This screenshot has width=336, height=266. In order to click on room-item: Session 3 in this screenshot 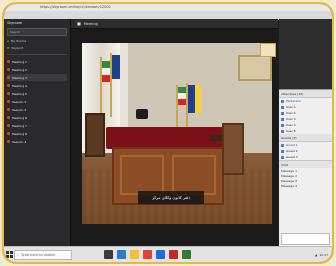, I will do `click(37, 141)`.